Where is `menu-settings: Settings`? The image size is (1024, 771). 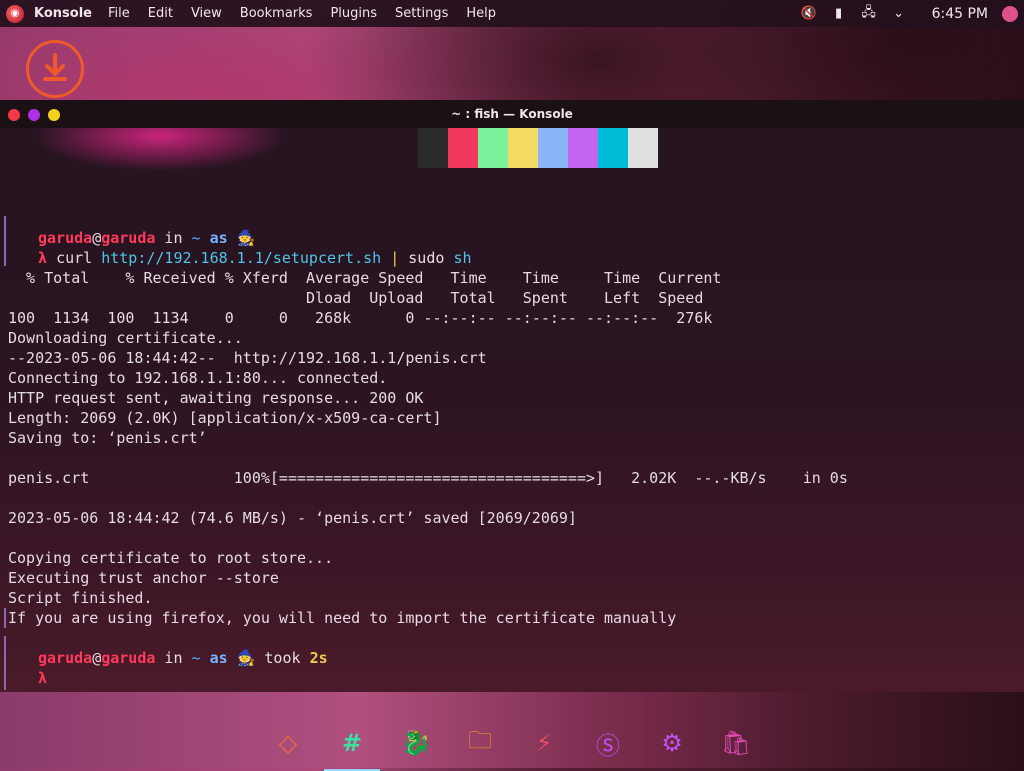 menu-settings: Settings is located at coordinates (421, 13).